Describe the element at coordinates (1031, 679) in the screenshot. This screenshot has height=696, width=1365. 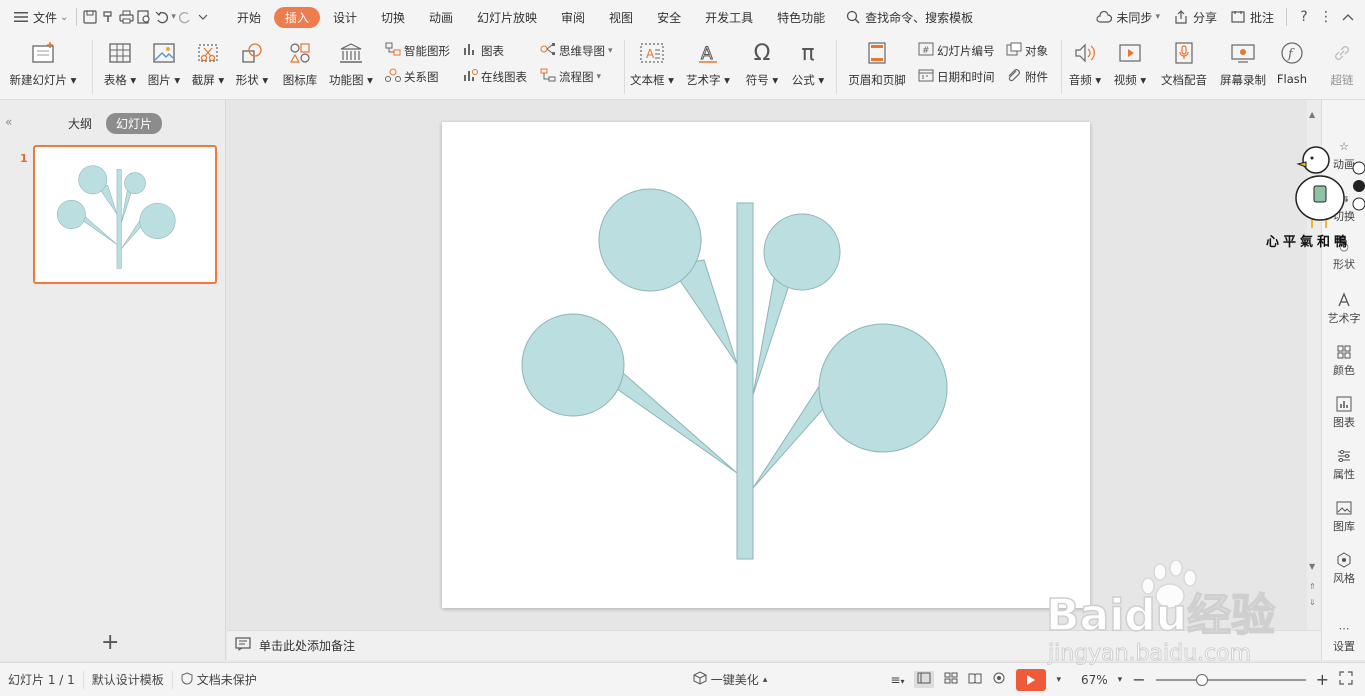
I see `play-slideshow-button` at that location.